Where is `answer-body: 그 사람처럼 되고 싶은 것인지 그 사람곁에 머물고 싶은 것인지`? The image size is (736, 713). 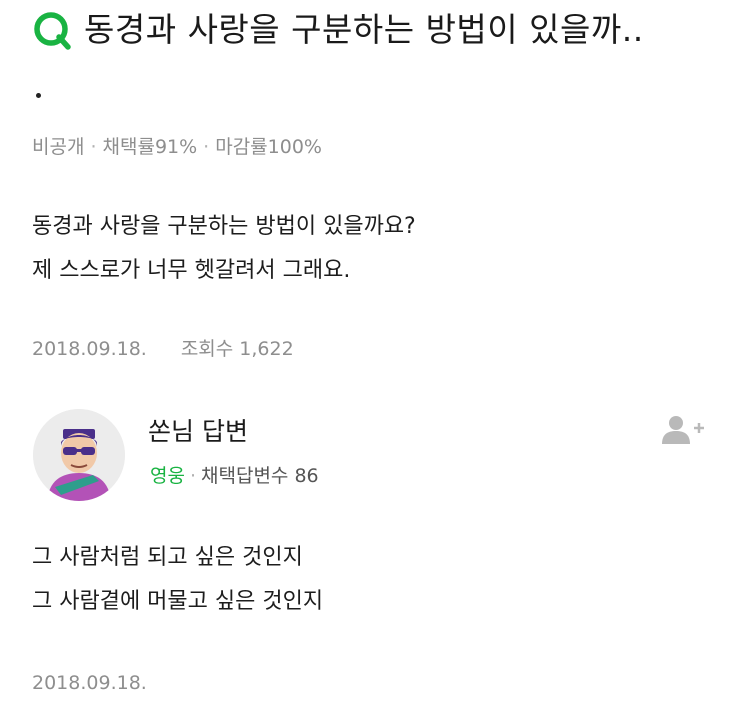 answer-body: 그 사람처럼 되고 싶은 것인지 그 사람곁에 머물고 싶은 것인지 is located at coordinates (177, 580).